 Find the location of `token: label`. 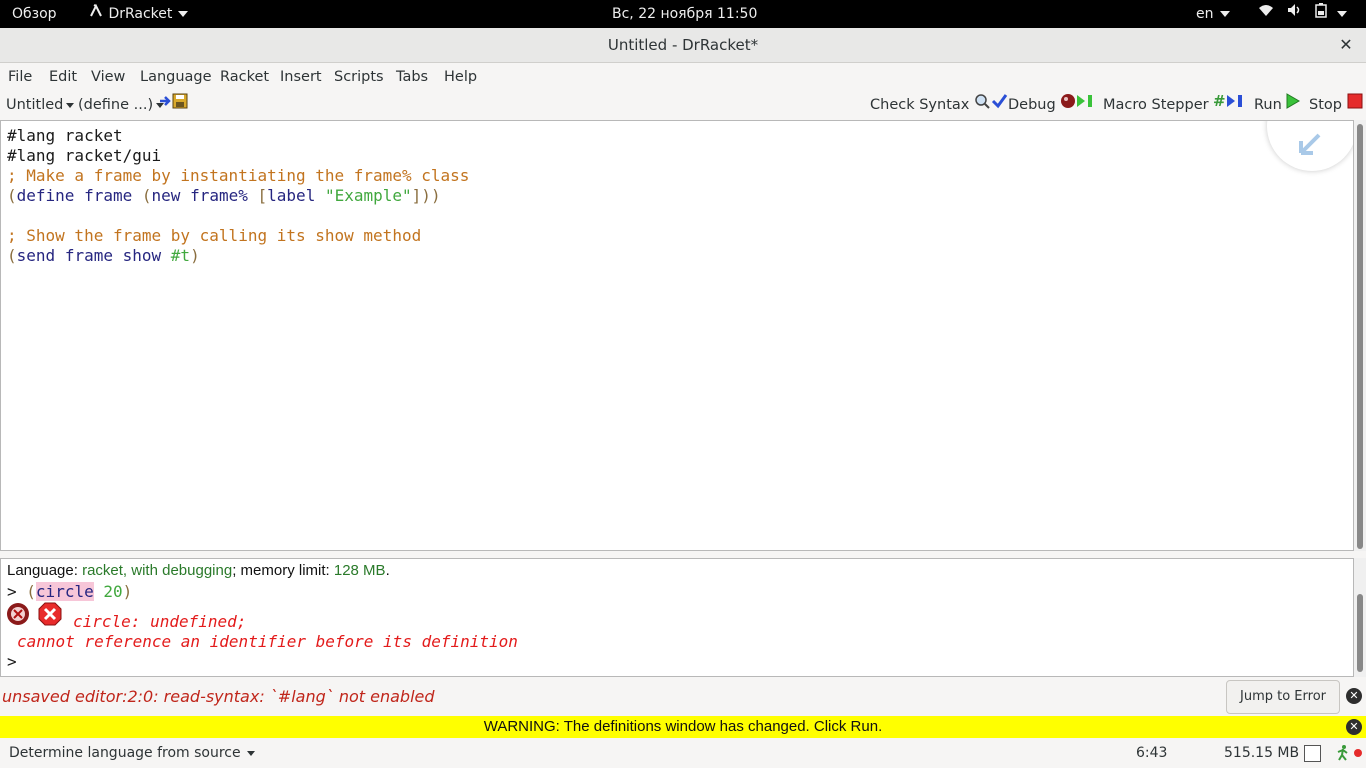

token: label is located at coordinates (291, 195).